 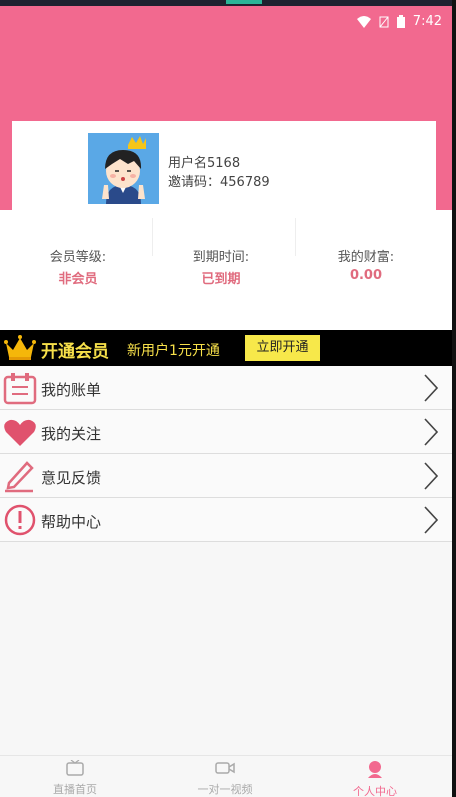 I want to click on crown-icon, so click(x=20, y=347).